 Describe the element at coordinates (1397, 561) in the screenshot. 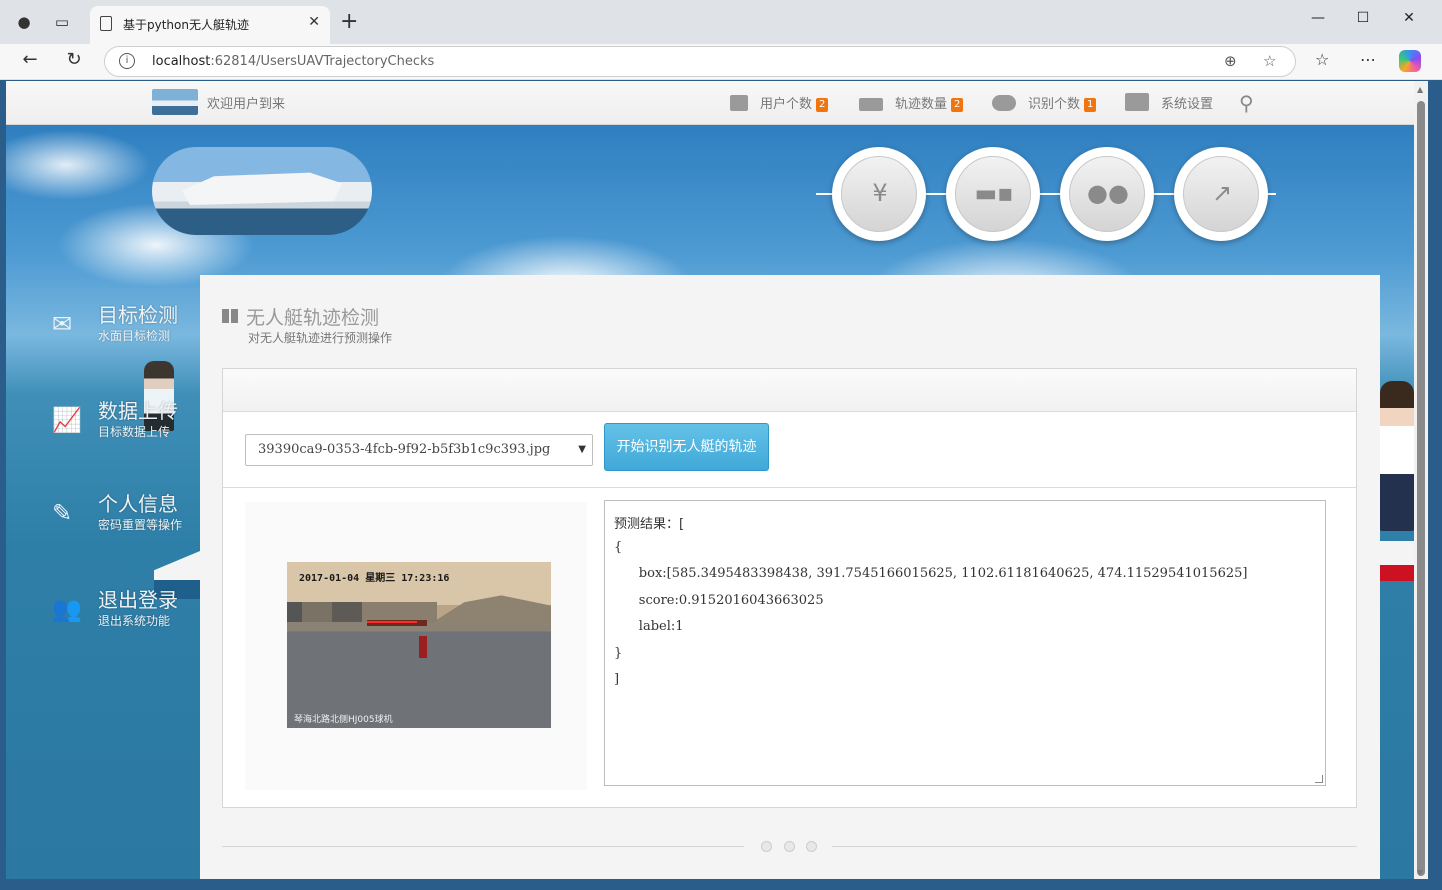

I see `boat-illustration-right` at that location.